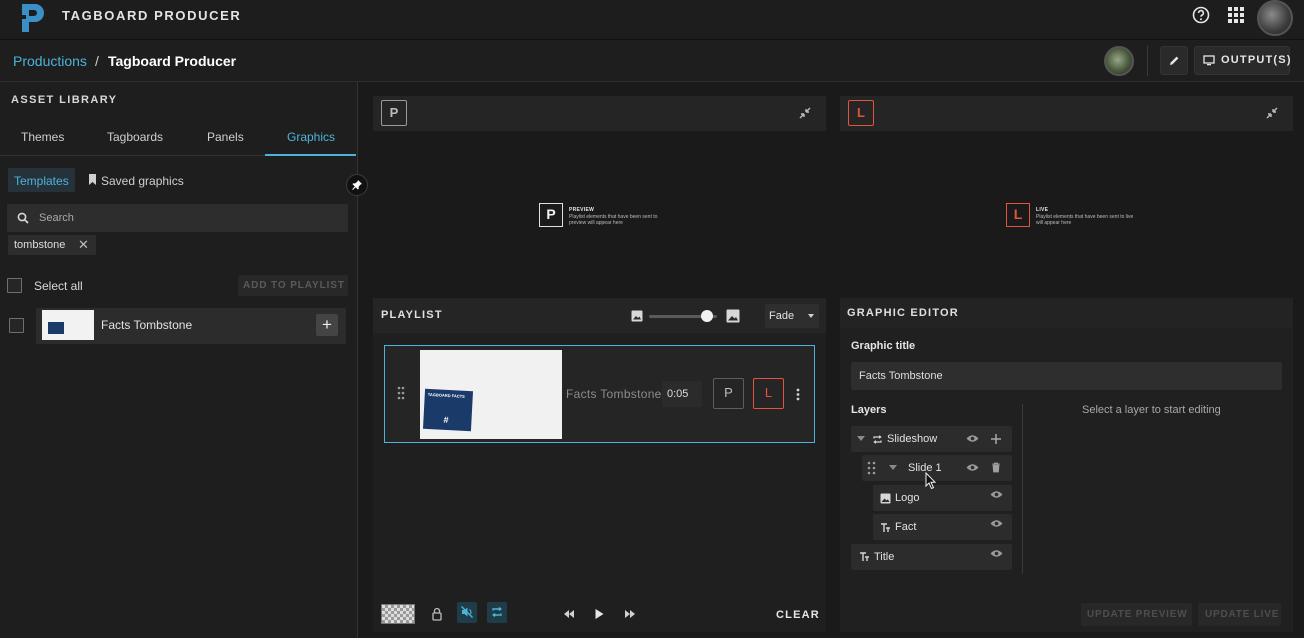  I want to click on layer-slide-1: Slide 1, so click(937, 468).